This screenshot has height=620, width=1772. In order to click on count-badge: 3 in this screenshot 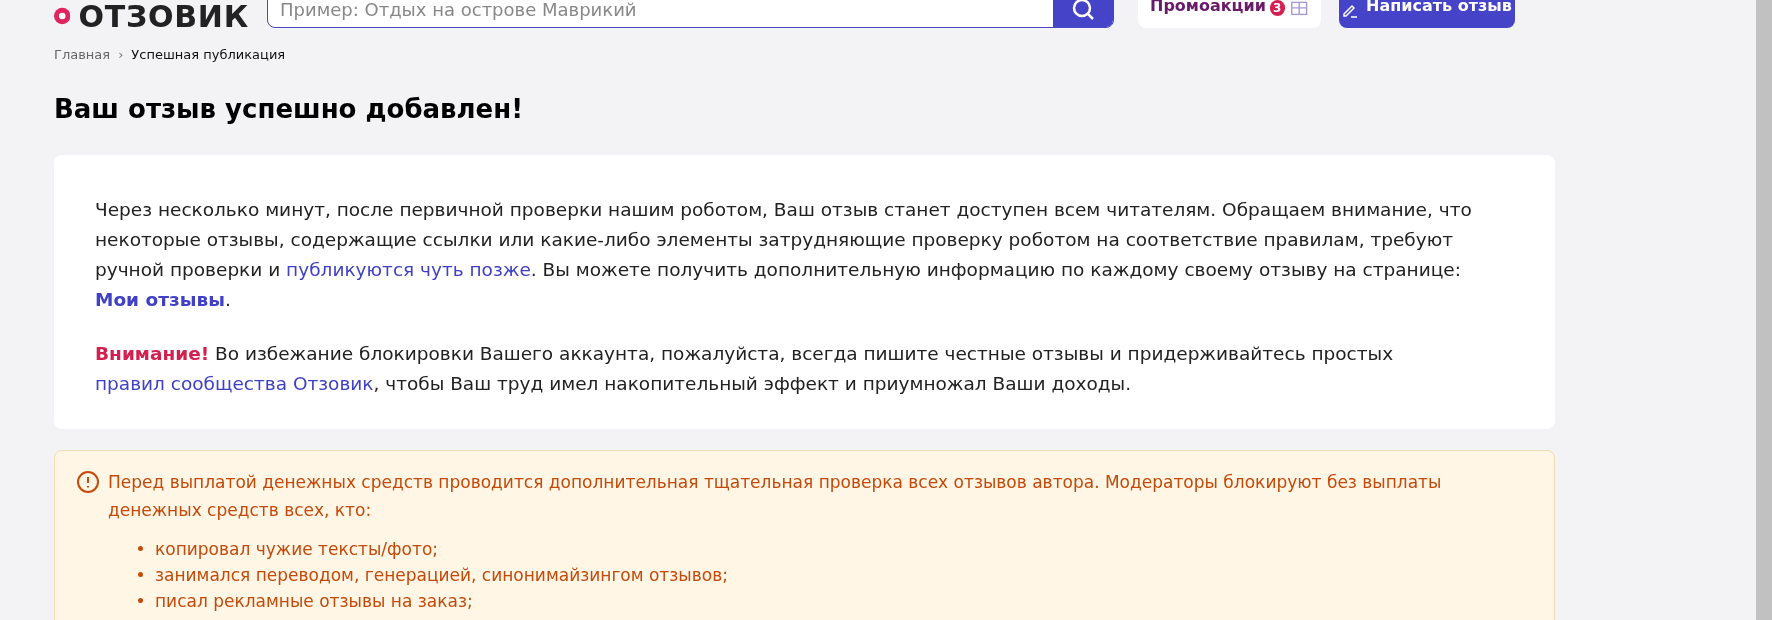, I will do `click(1277, 8)`.